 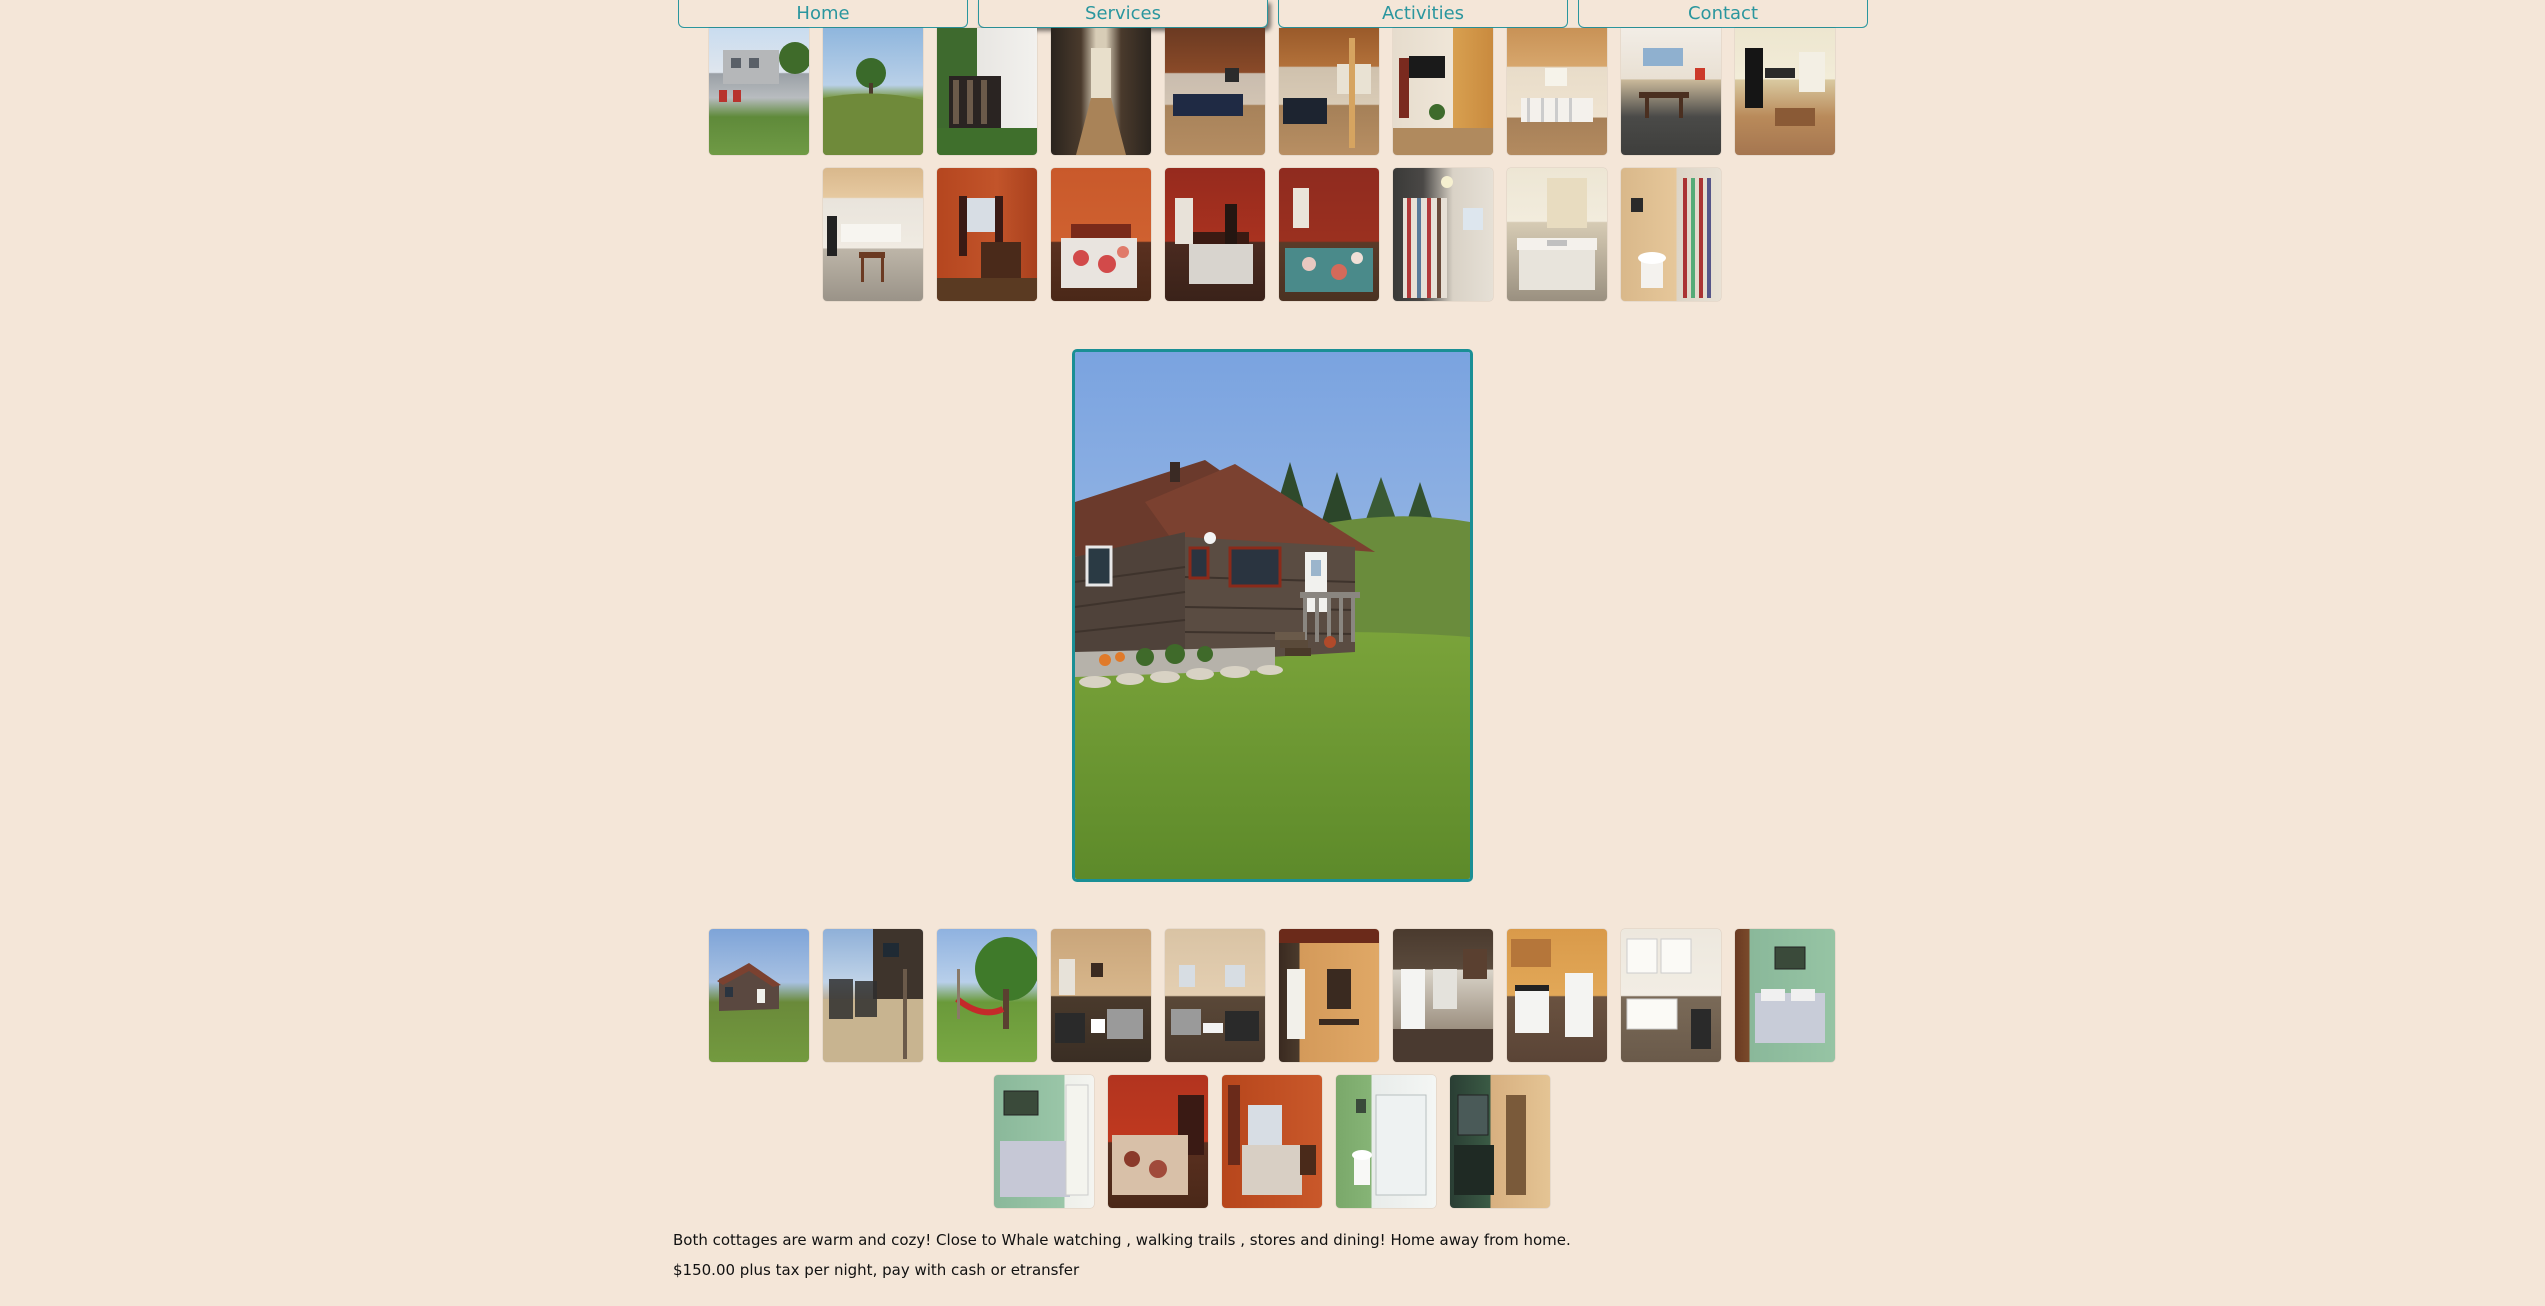 What do you see at coordinates (873, 91) in the screenshot?
I see `gallery-thumb-field-tree` at bounding box center [873, 91].